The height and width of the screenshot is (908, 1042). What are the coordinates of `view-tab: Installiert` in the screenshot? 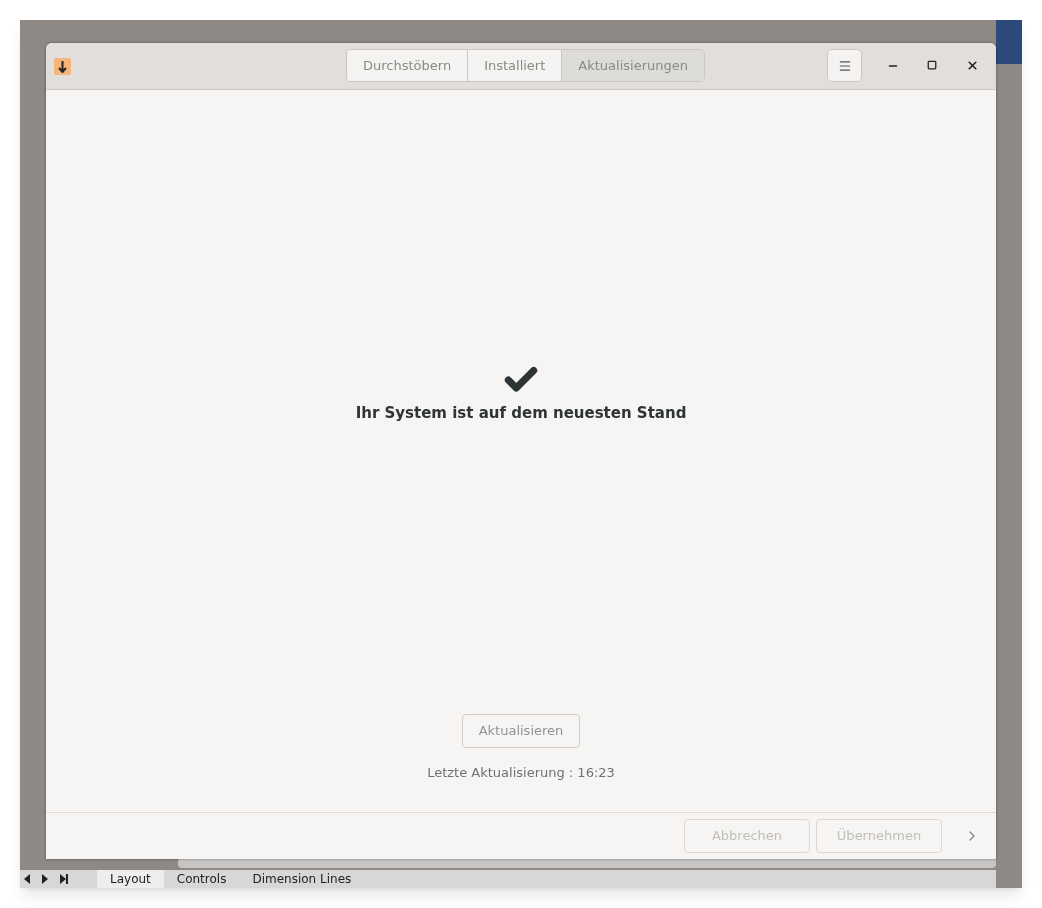 It's located at (514, 65).